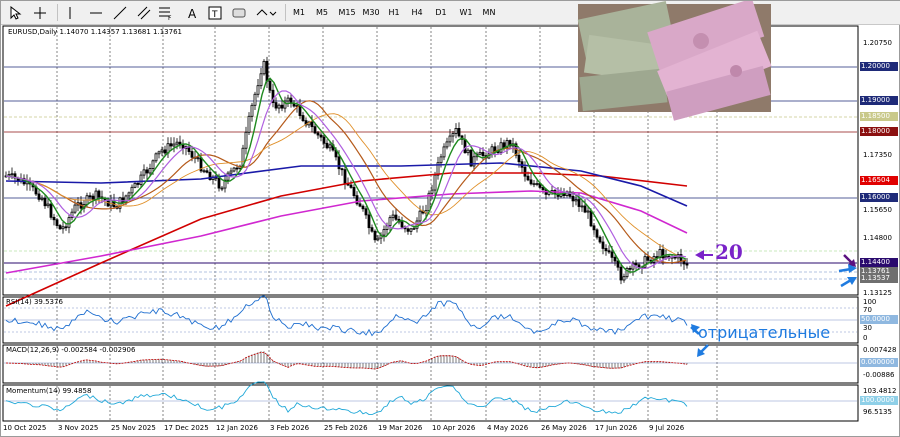 This screenshot has width=900, height=437. What do you see at coordinates (508, 428) in the screenshot?
I see `date-label: 4 May 2026` at bounding box center [508, 428].